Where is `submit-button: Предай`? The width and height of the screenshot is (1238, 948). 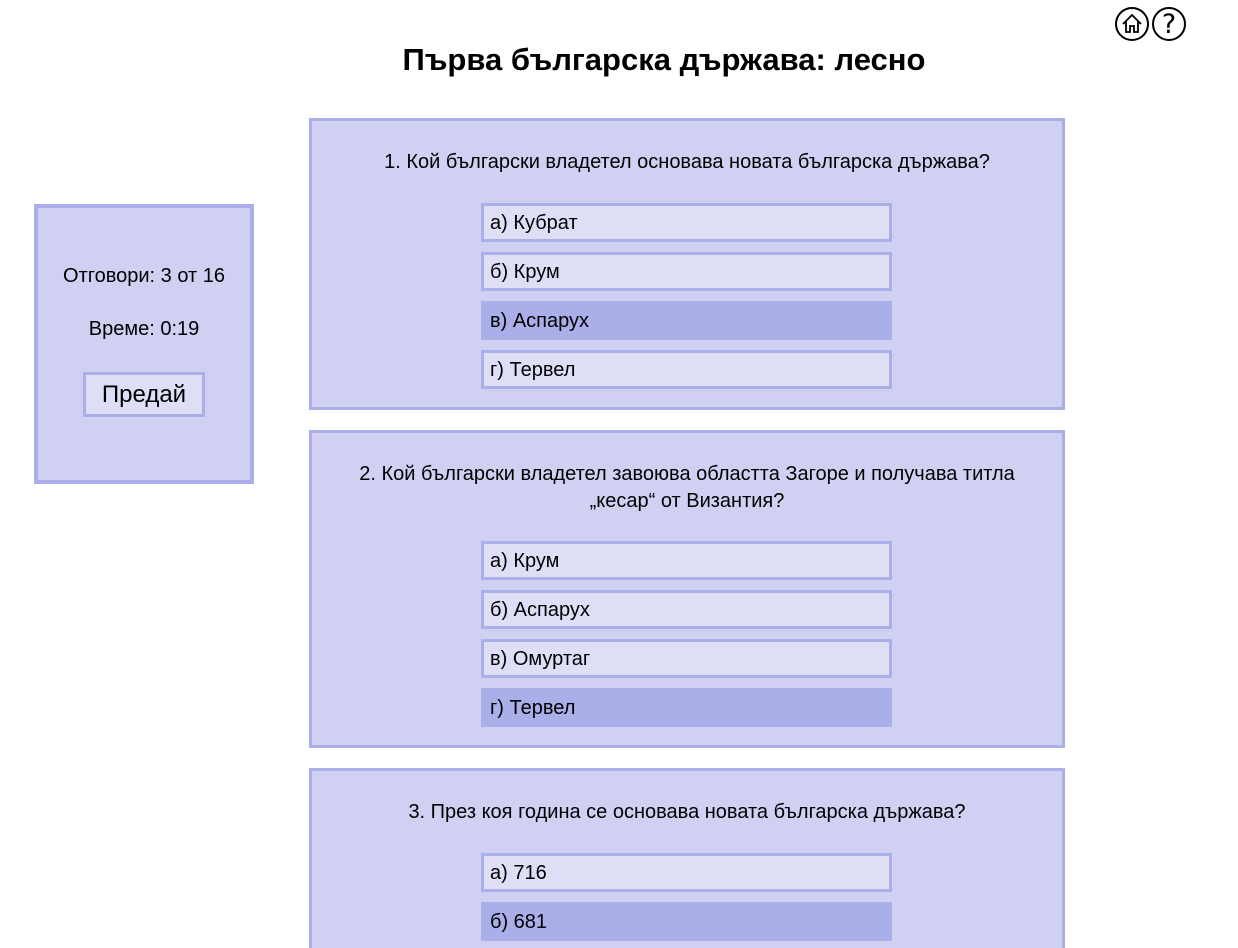
submit-button: Предай is located at coordinates (144, 394).